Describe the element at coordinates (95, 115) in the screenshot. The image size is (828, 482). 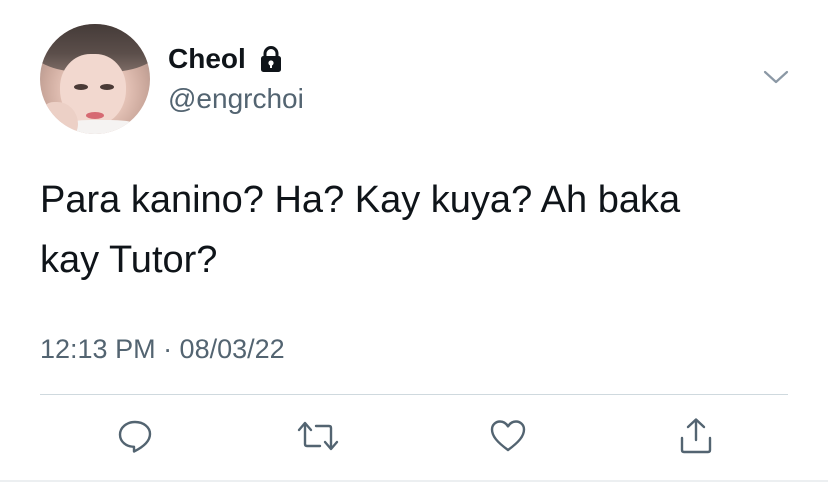
I see `avatar-lips` at that location.